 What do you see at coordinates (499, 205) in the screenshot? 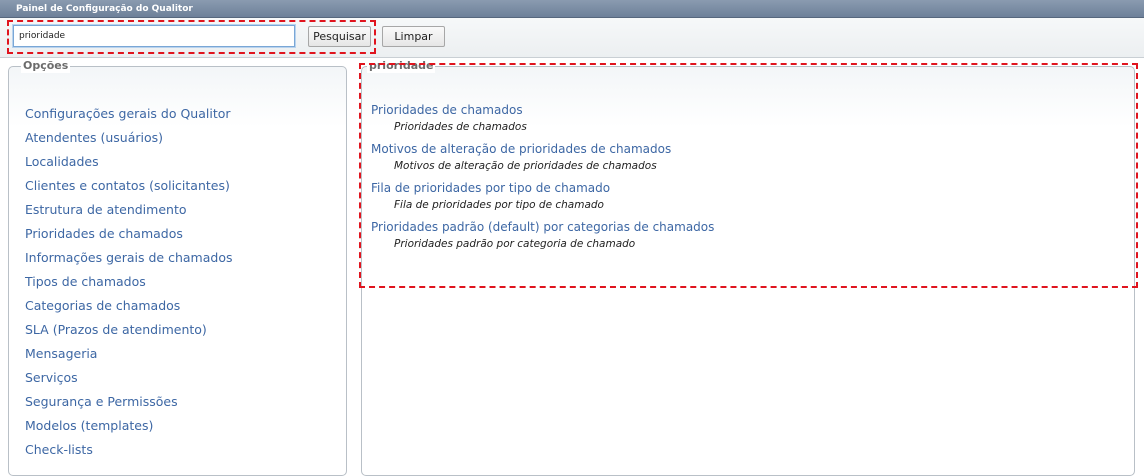
I see `result-description: Fila de prioridades por tipo de chamado` at bounding box center [499, 205].